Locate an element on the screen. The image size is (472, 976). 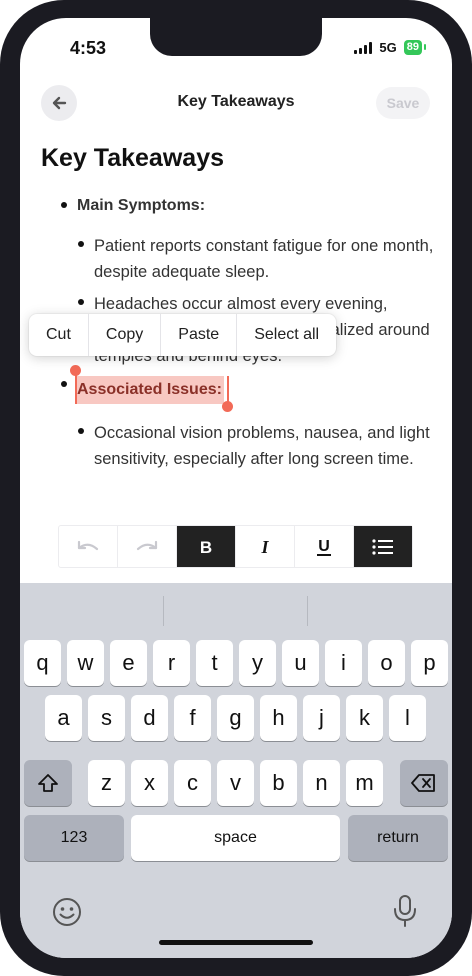
key-k: k is located at coordinates (364, 718).